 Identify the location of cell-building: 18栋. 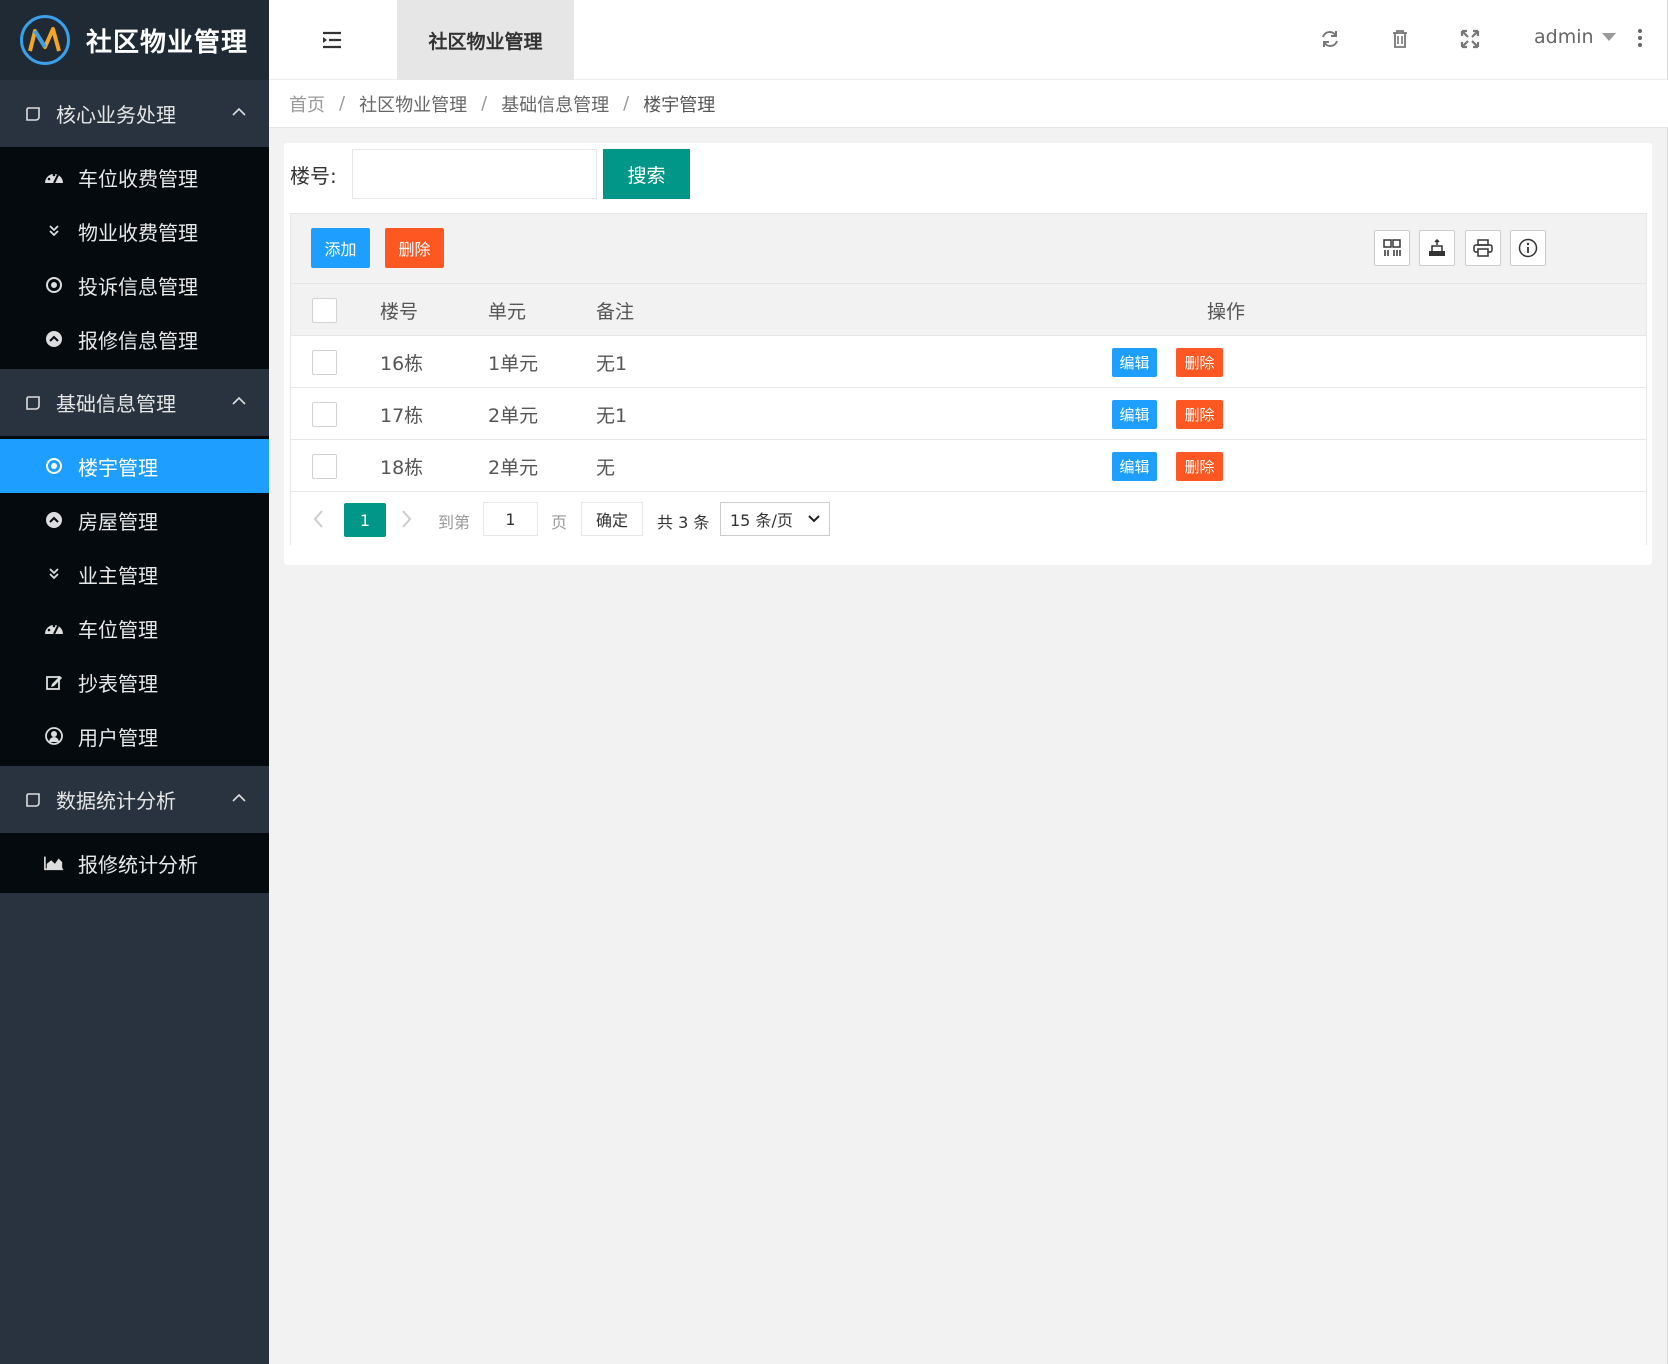
(402, 467).